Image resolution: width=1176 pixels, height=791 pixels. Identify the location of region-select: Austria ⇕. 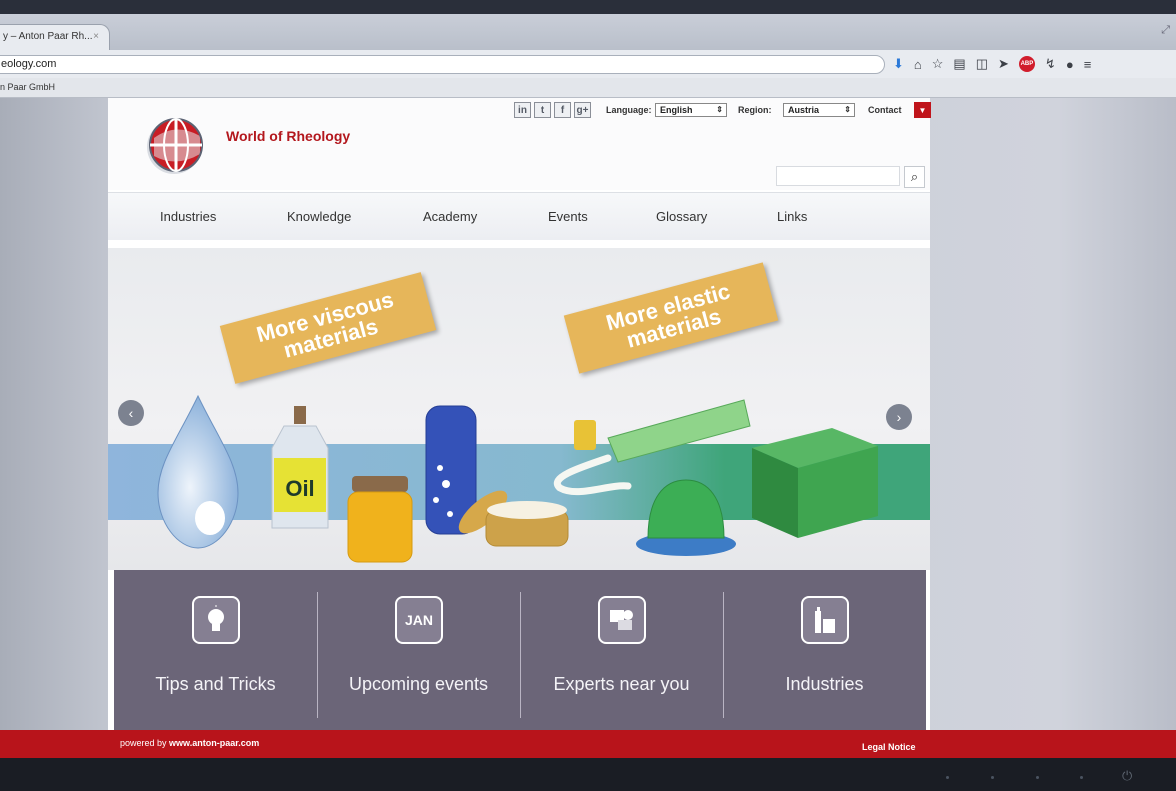
(819, 110).